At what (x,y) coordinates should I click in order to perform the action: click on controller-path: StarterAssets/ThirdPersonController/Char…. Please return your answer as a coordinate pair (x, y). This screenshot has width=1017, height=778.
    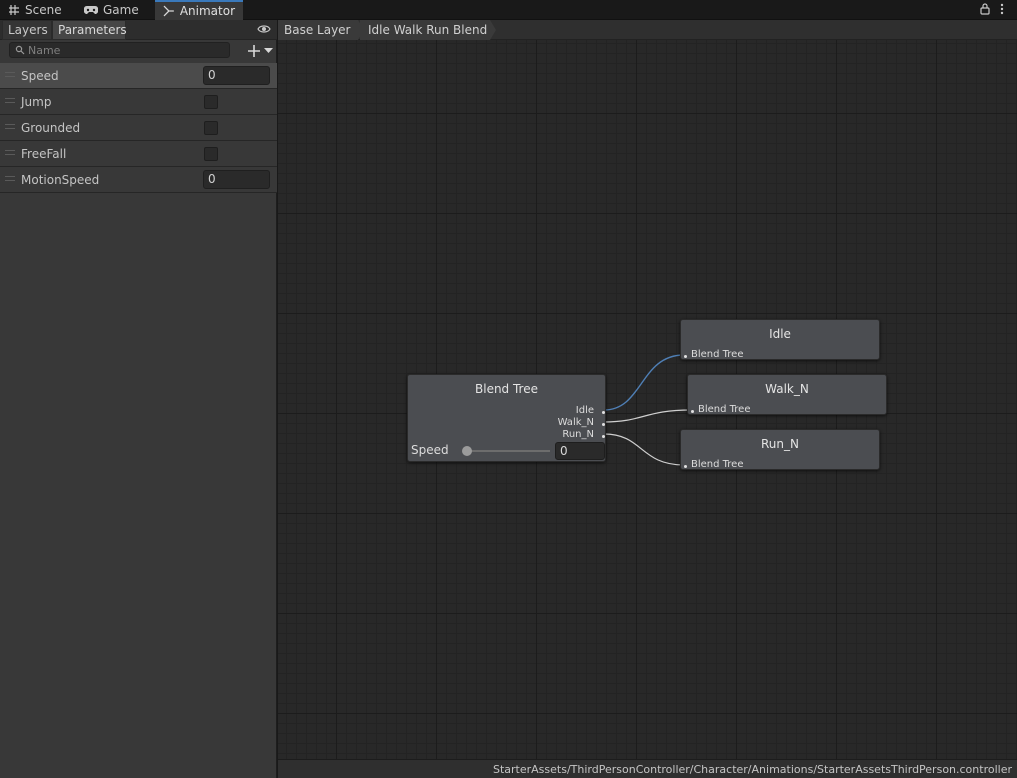
    Looking at the image, I should click on (752, 769).